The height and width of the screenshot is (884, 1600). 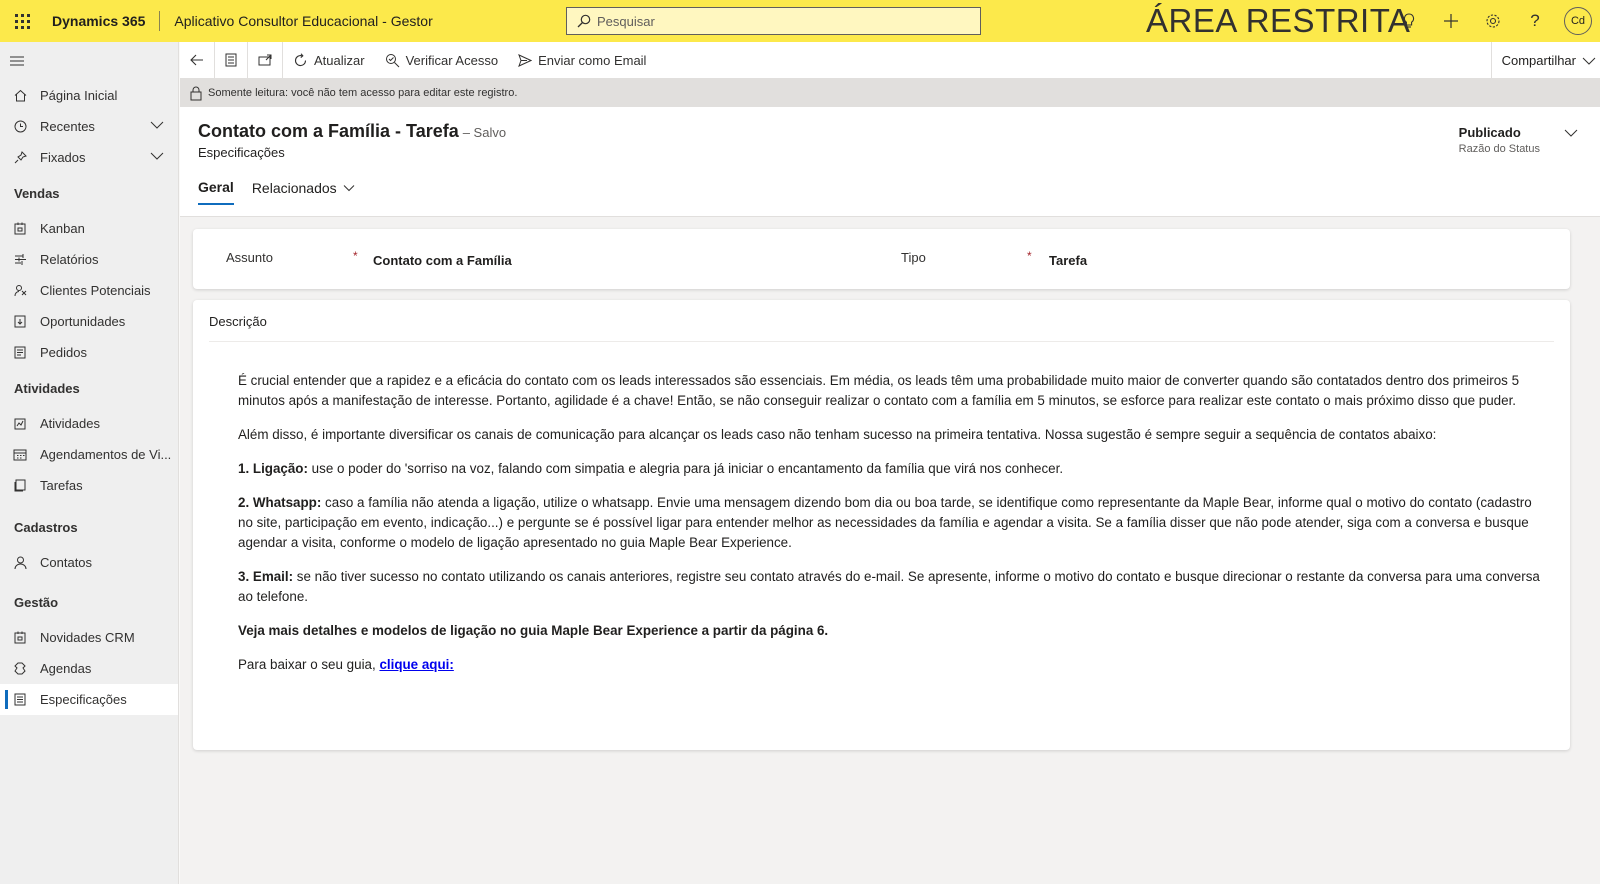 What do you see at coordinates (89, 228) in the screenshot?
I see `sidebar-item-kanban: Kanban` at bounding box center [89, 228].